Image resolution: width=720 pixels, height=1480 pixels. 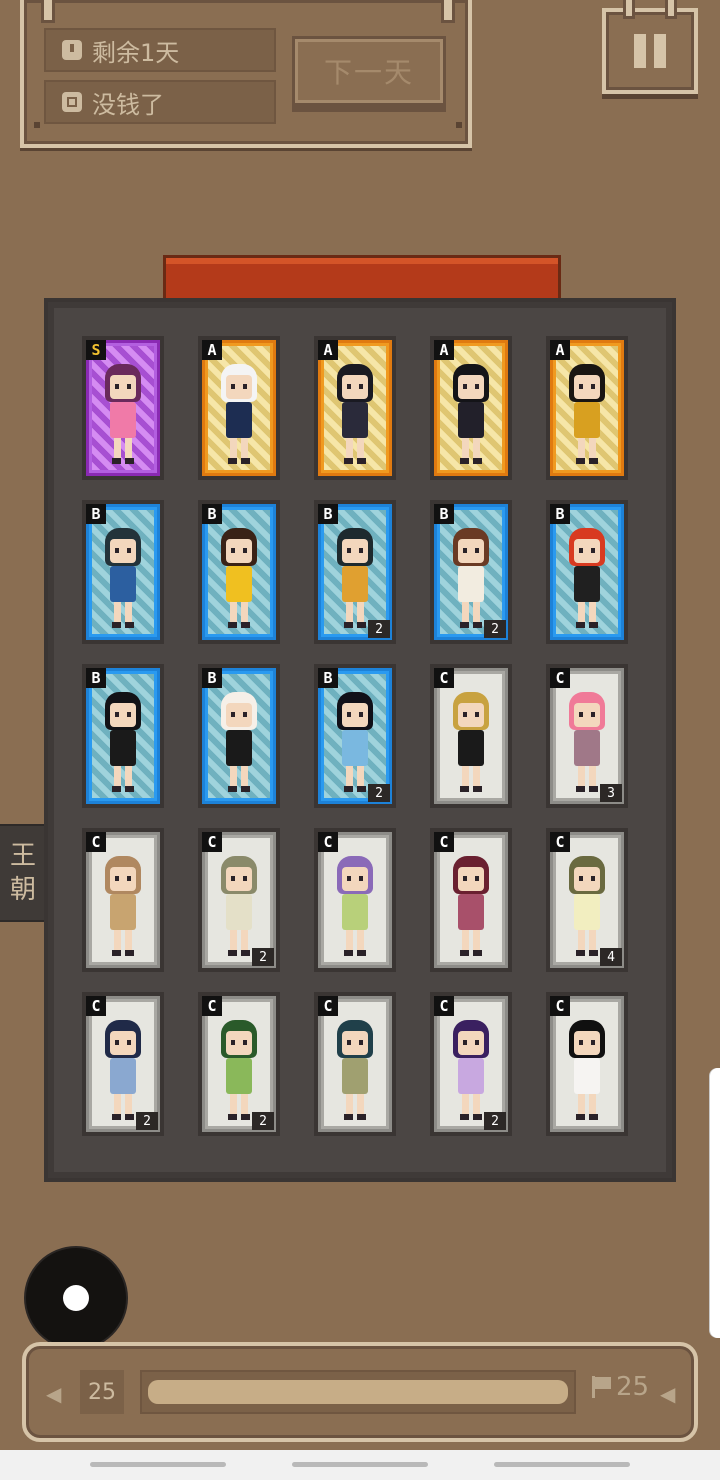 I want to click on pause-icon-bar, so click(x=660, y=51).